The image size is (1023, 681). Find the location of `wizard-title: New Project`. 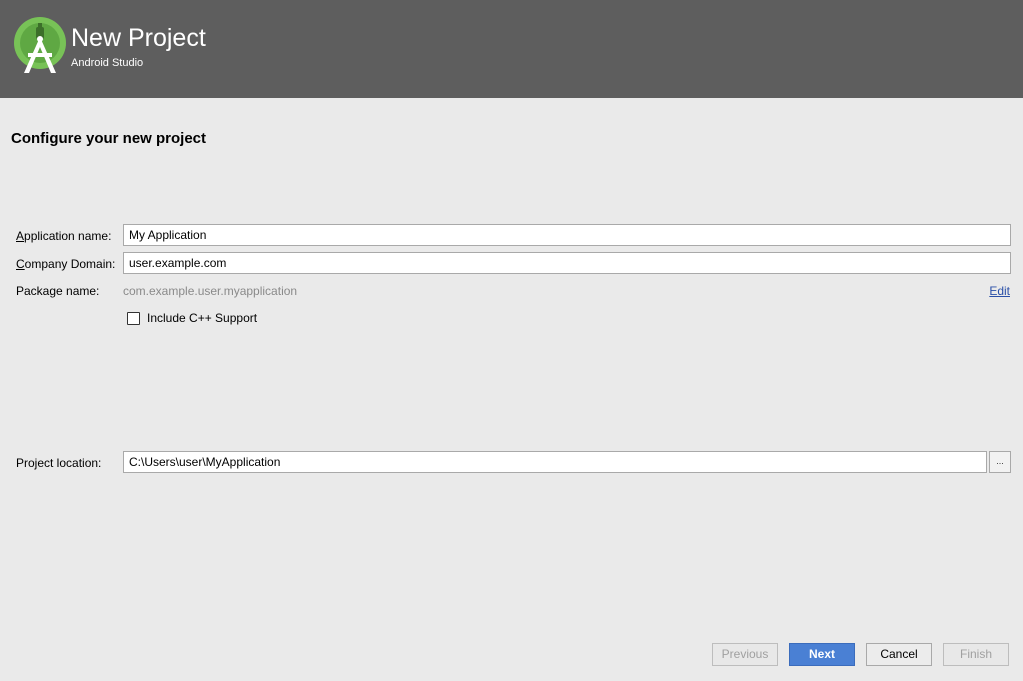

wizard-title: New Project is located at coordinates (138, 38).